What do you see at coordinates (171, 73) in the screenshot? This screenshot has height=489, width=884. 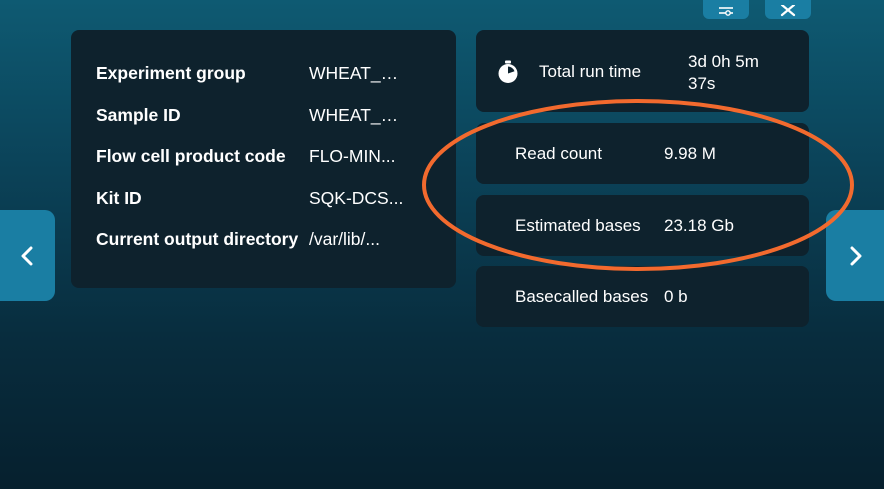 I see `info-label: Experiment group` at bounding box center [171, 73].